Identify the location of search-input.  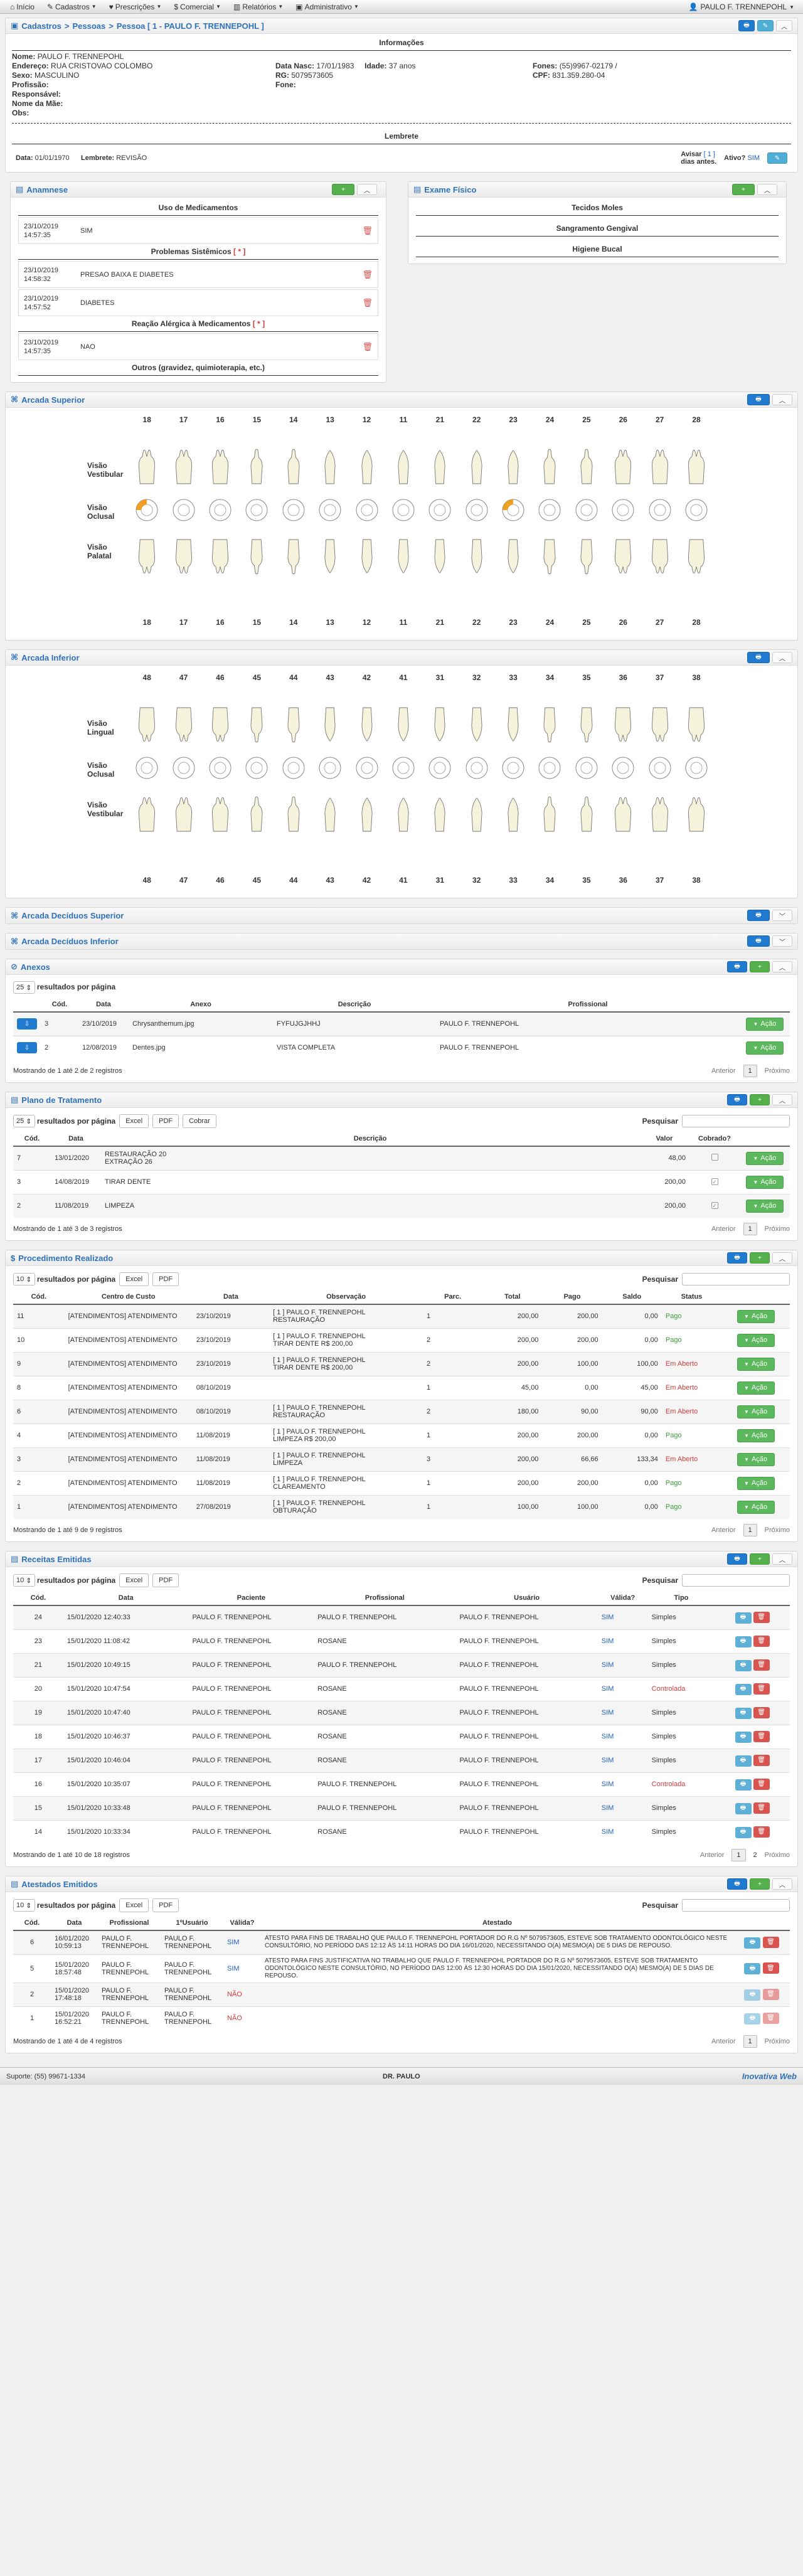
(736, 1121).